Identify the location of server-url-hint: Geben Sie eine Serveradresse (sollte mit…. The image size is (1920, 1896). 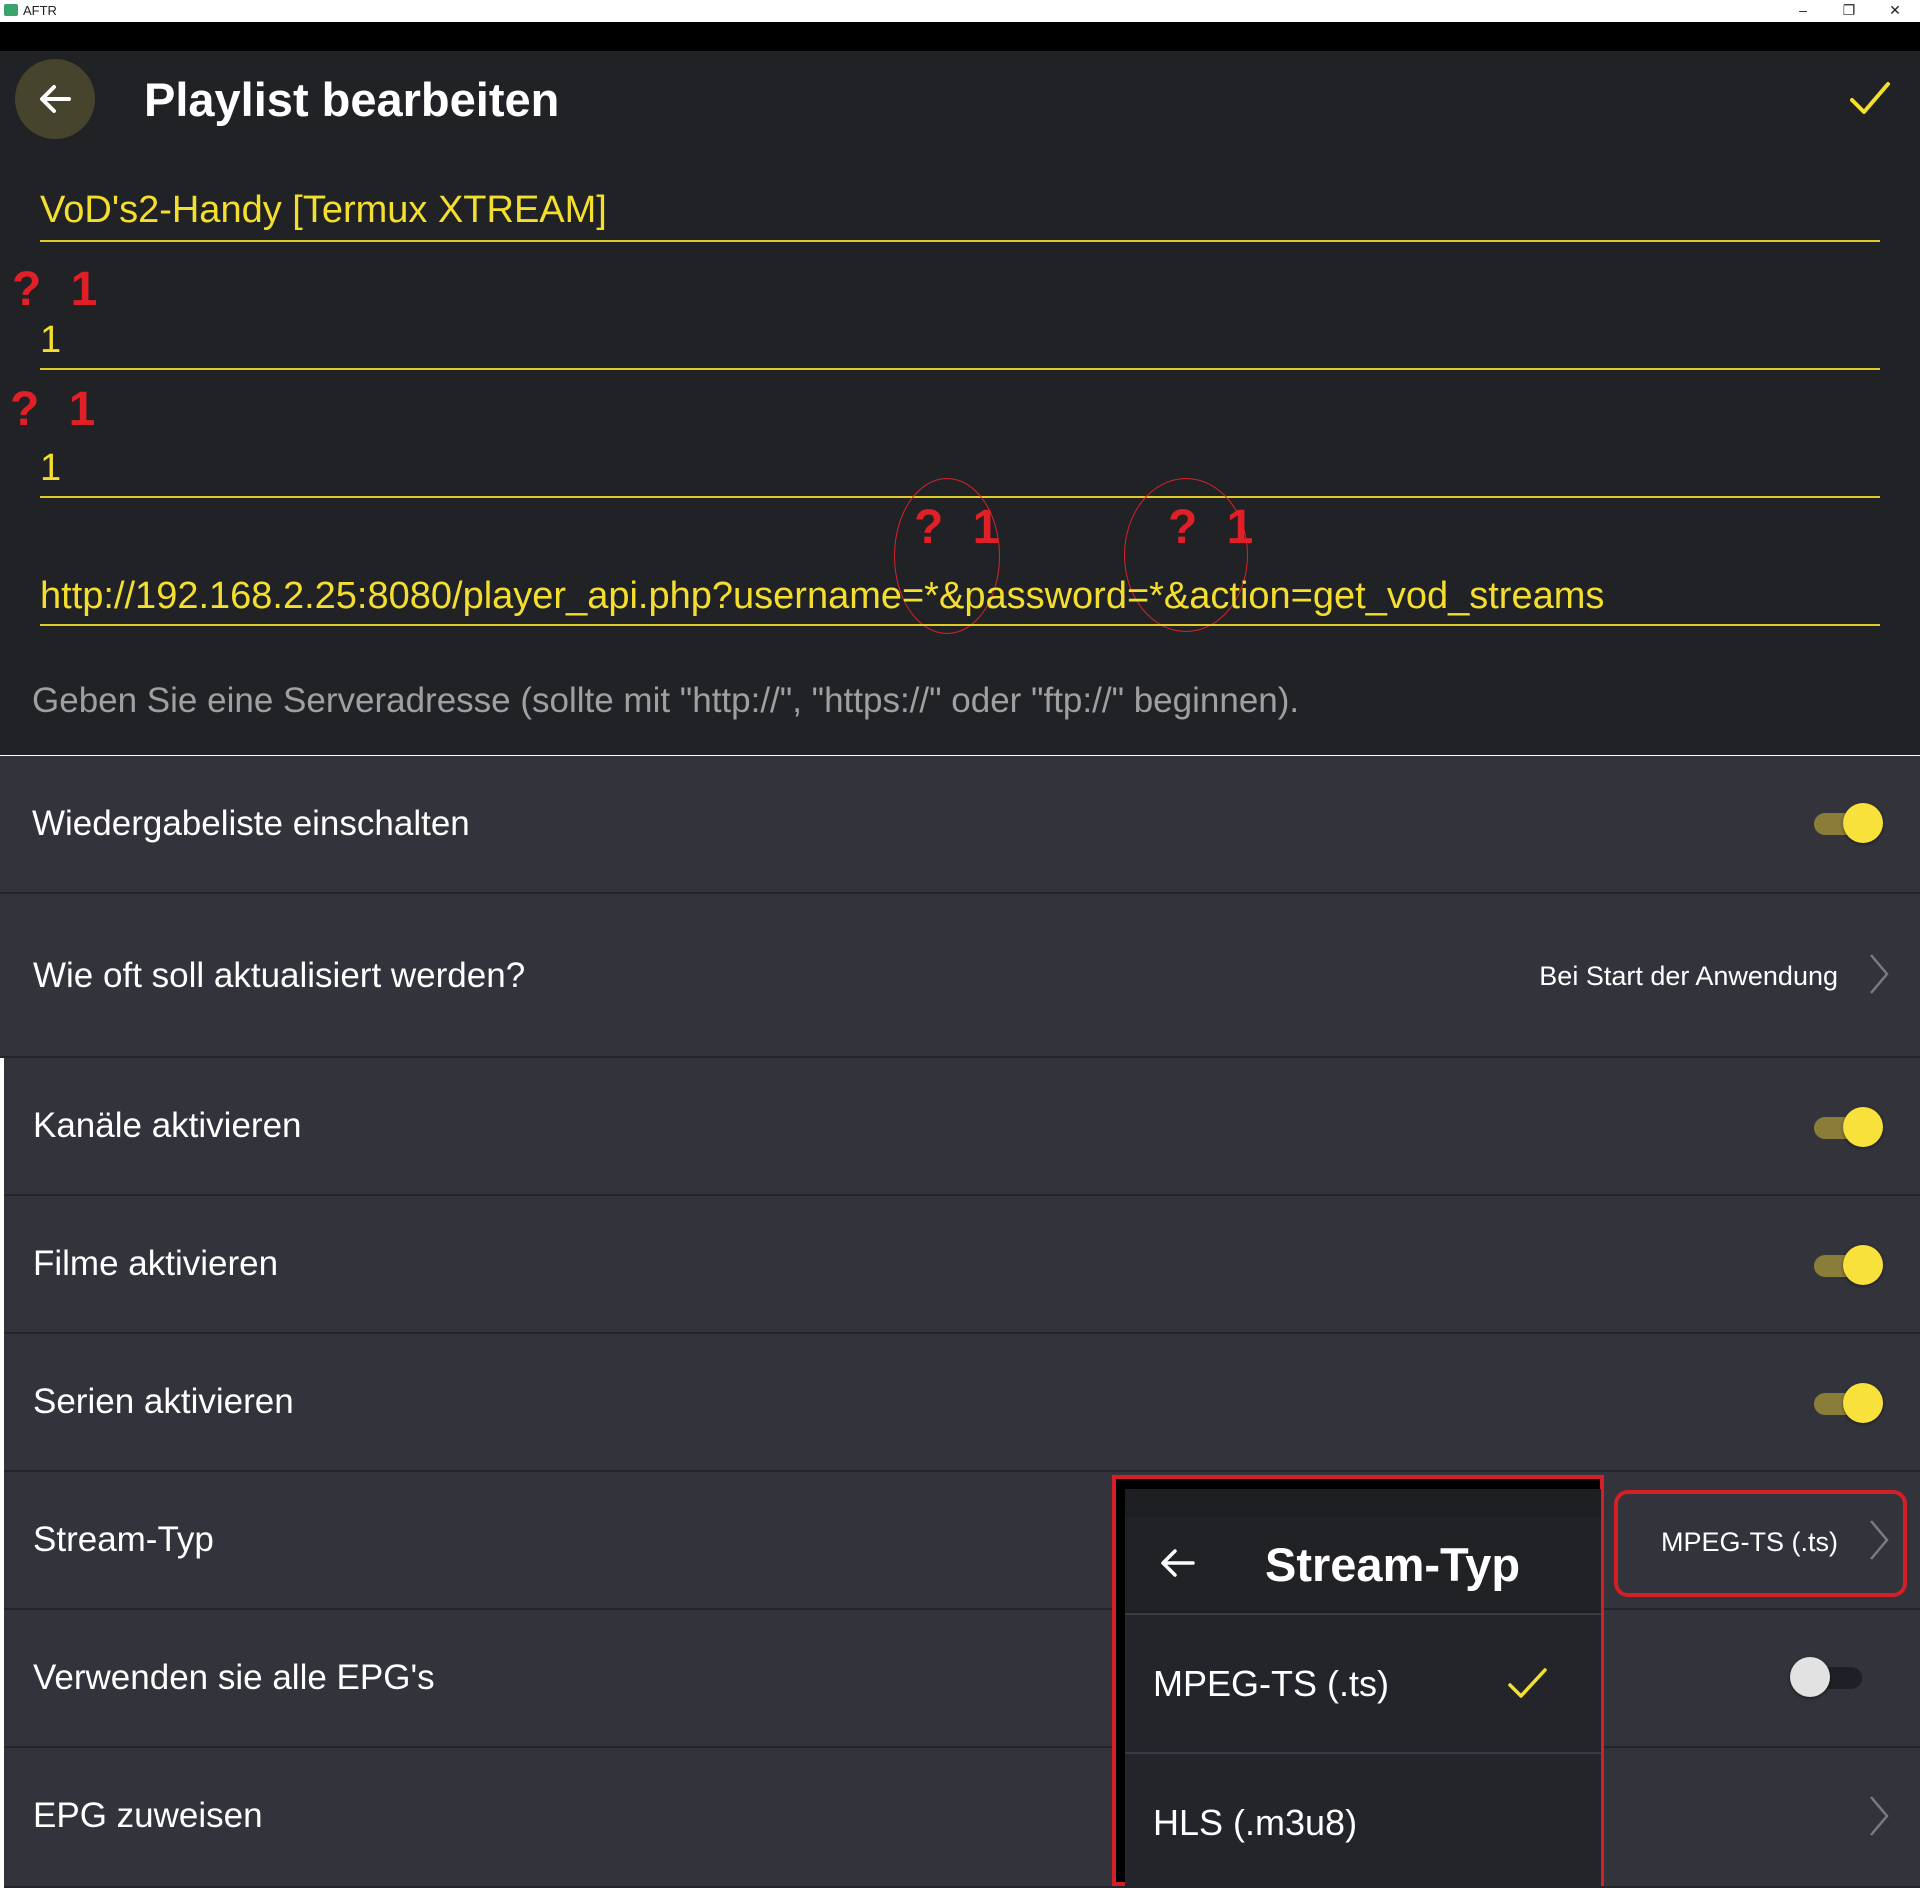
(666, 700).